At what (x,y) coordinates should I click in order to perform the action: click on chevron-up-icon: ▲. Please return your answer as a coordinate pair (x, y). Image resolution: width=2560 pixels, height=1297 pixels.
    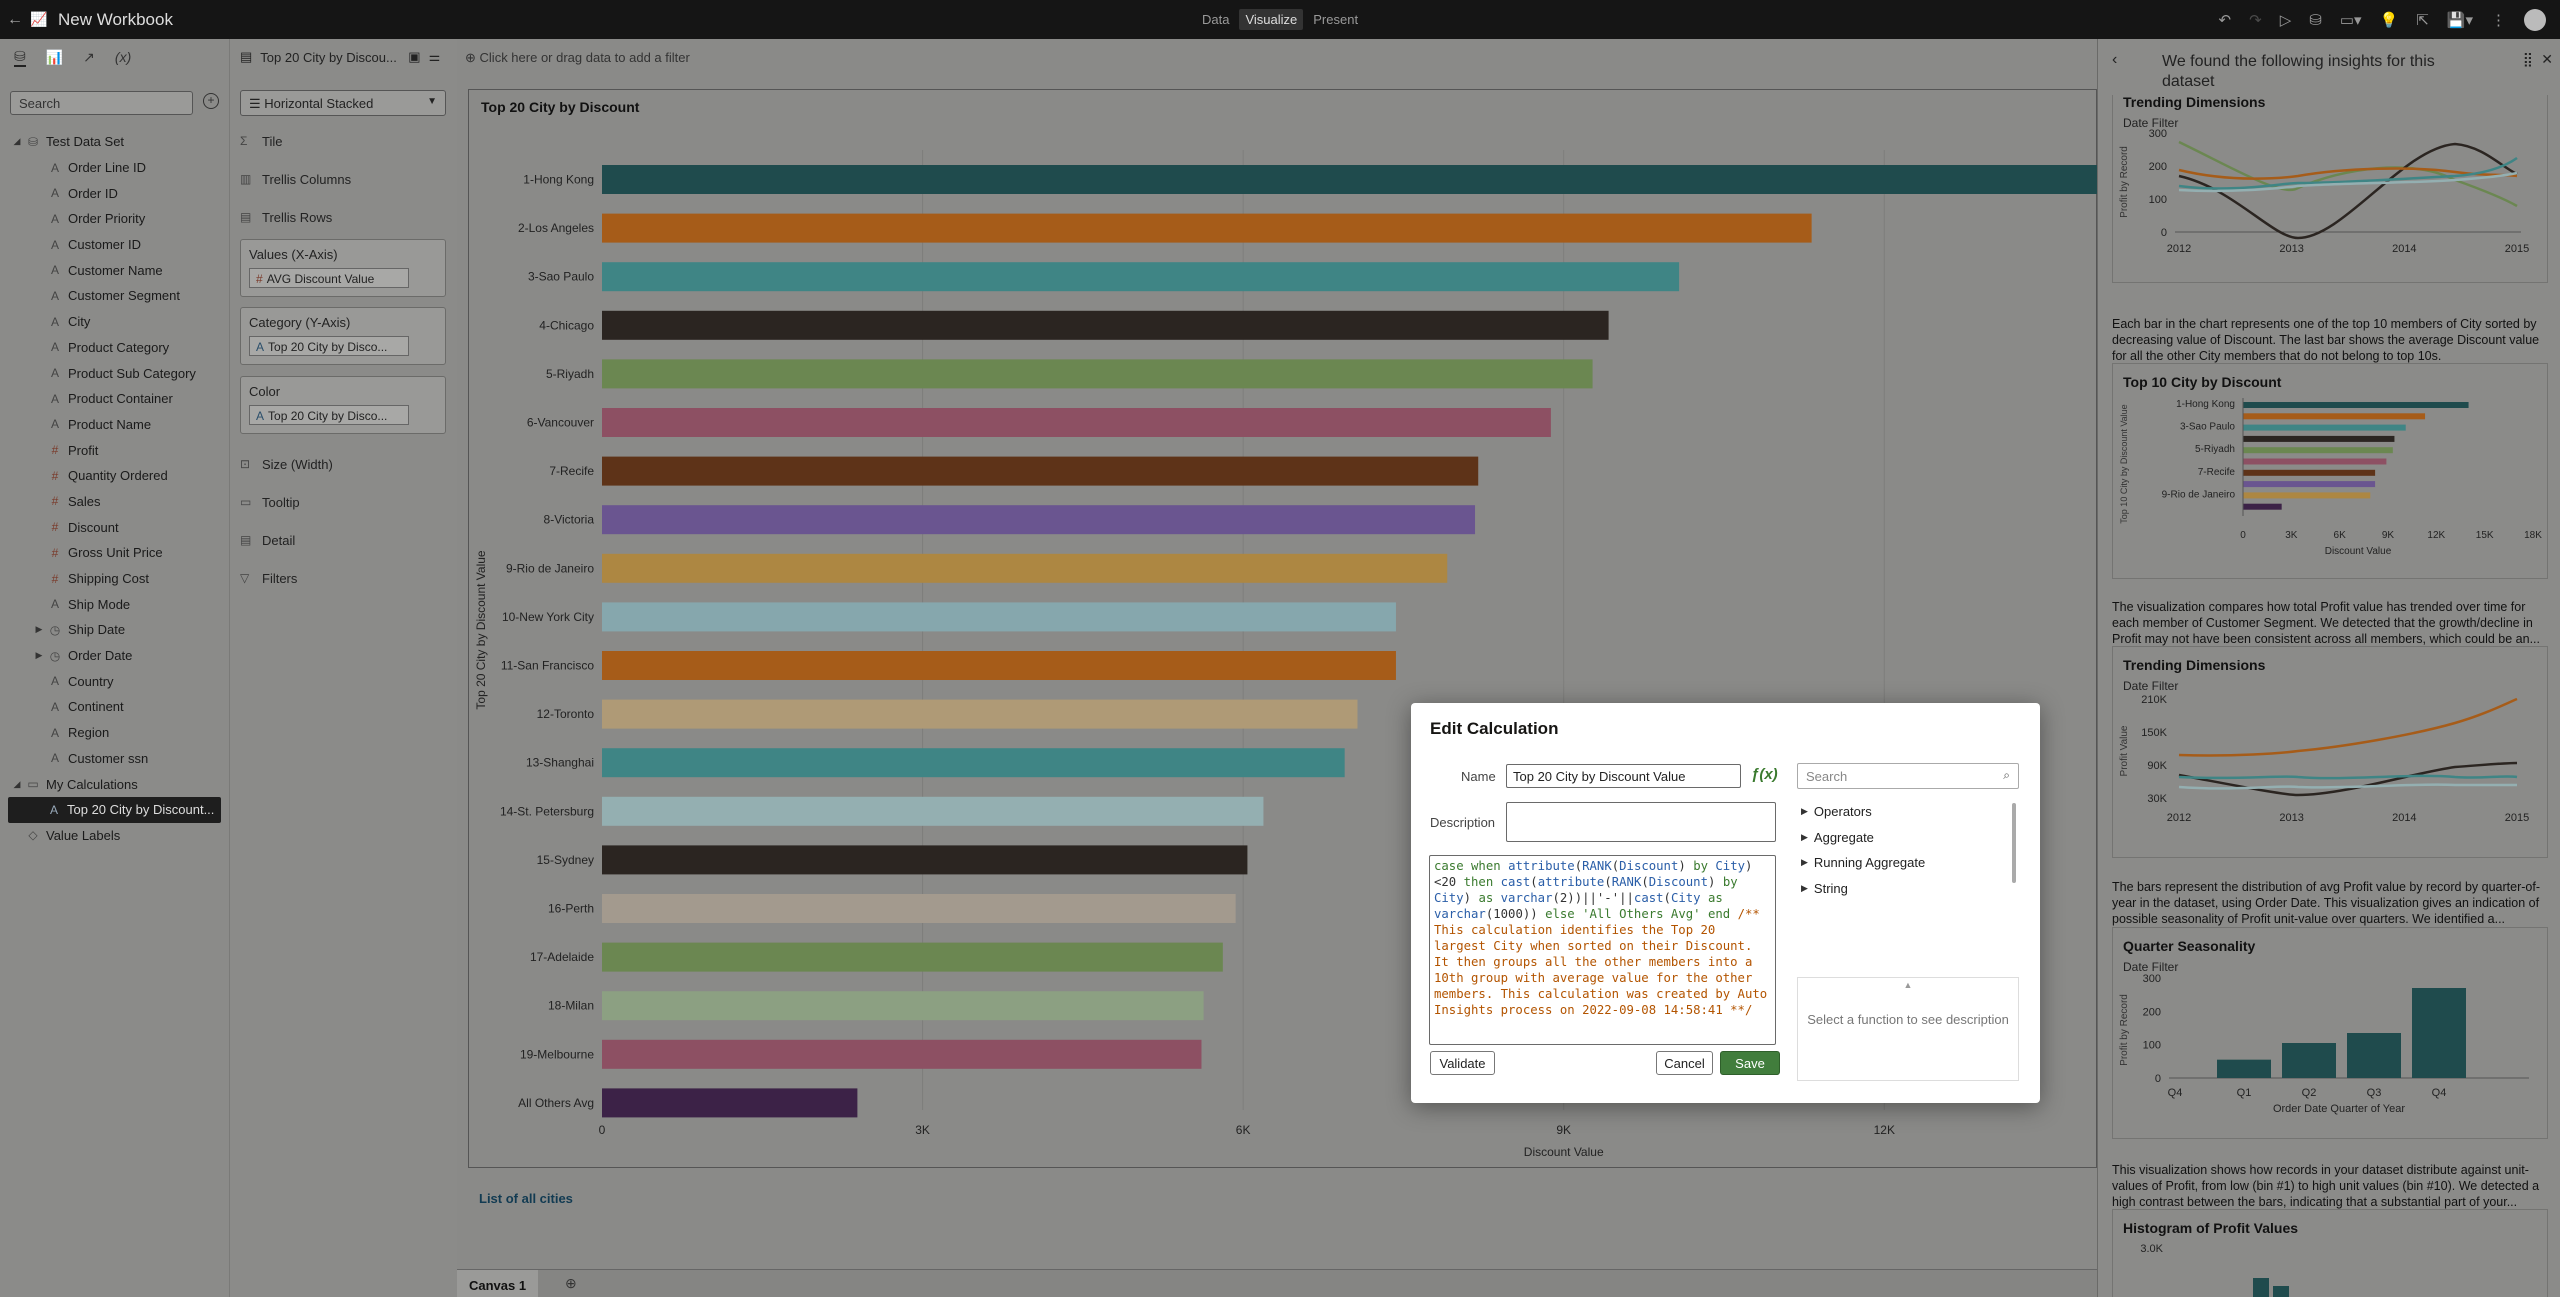
    Looking at the image, I should click on (1908, 984).